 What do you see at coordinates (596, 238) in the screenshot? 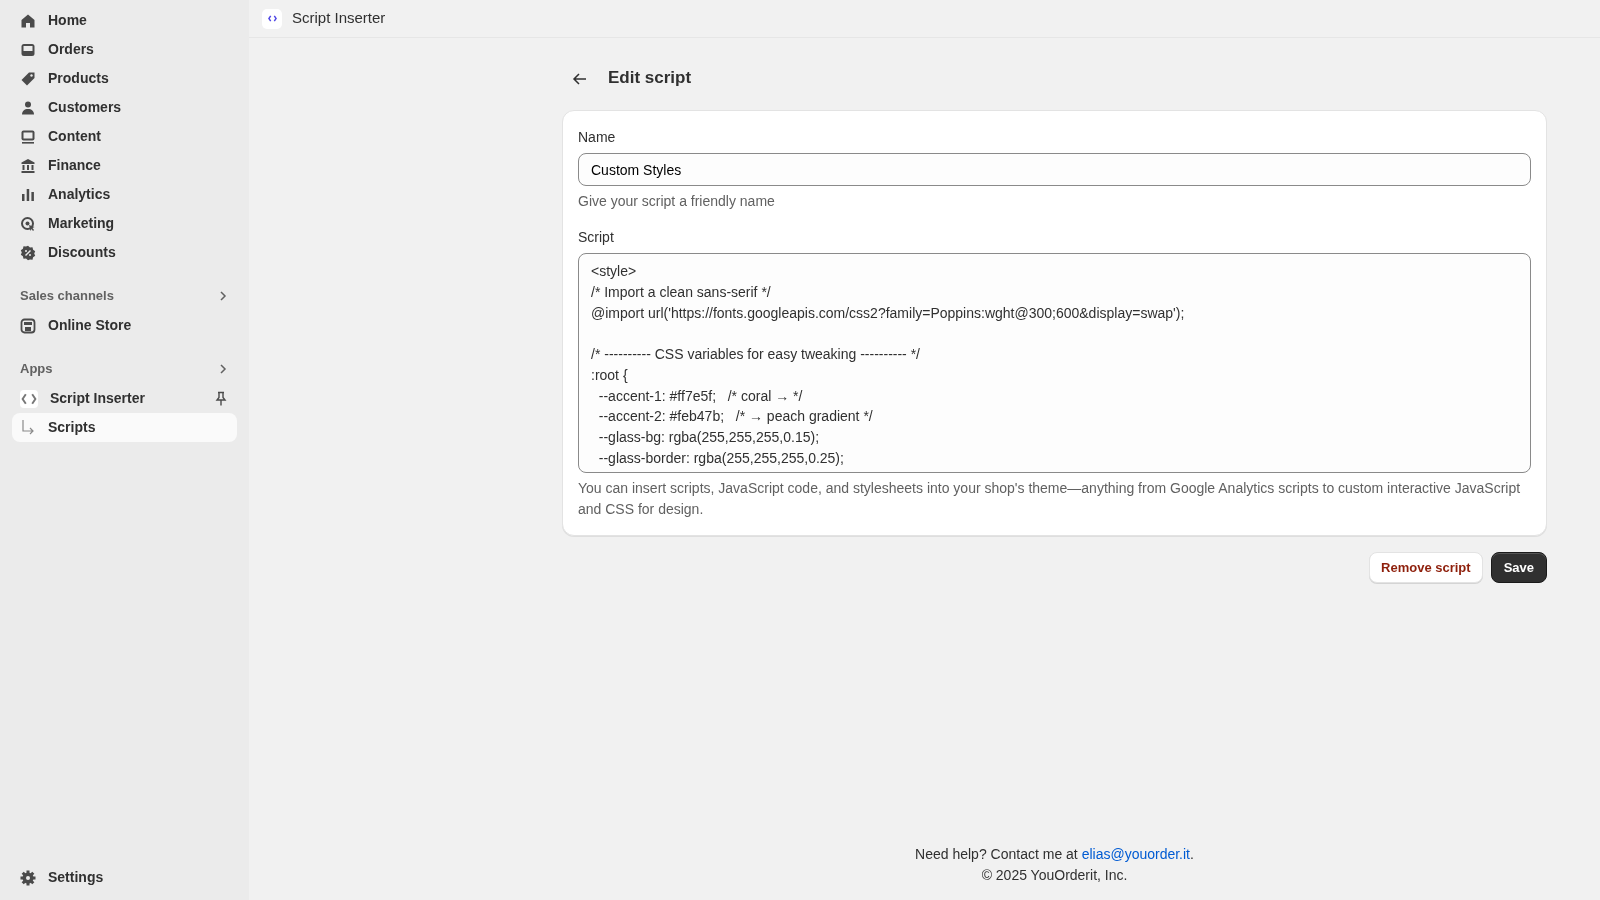
I see `field-label: Script` at bounding box center [596, 238].